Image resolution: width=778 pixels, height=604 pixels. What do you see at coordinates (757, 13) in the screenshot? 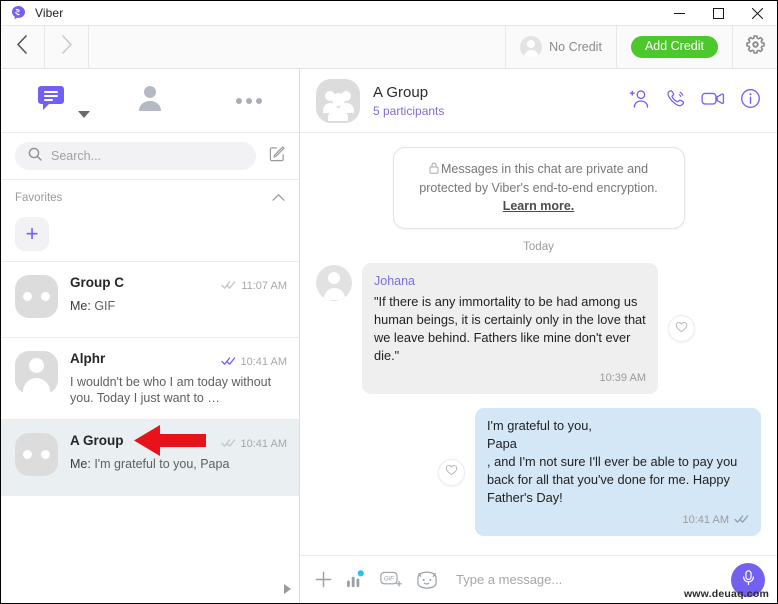
I see `close-button` at bounding box center [757, 13].